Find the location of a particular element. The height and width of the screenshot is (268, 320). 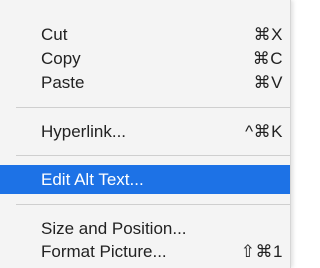

menu-item-paste: Paste ⌘V is located at coordinates (145, 82).